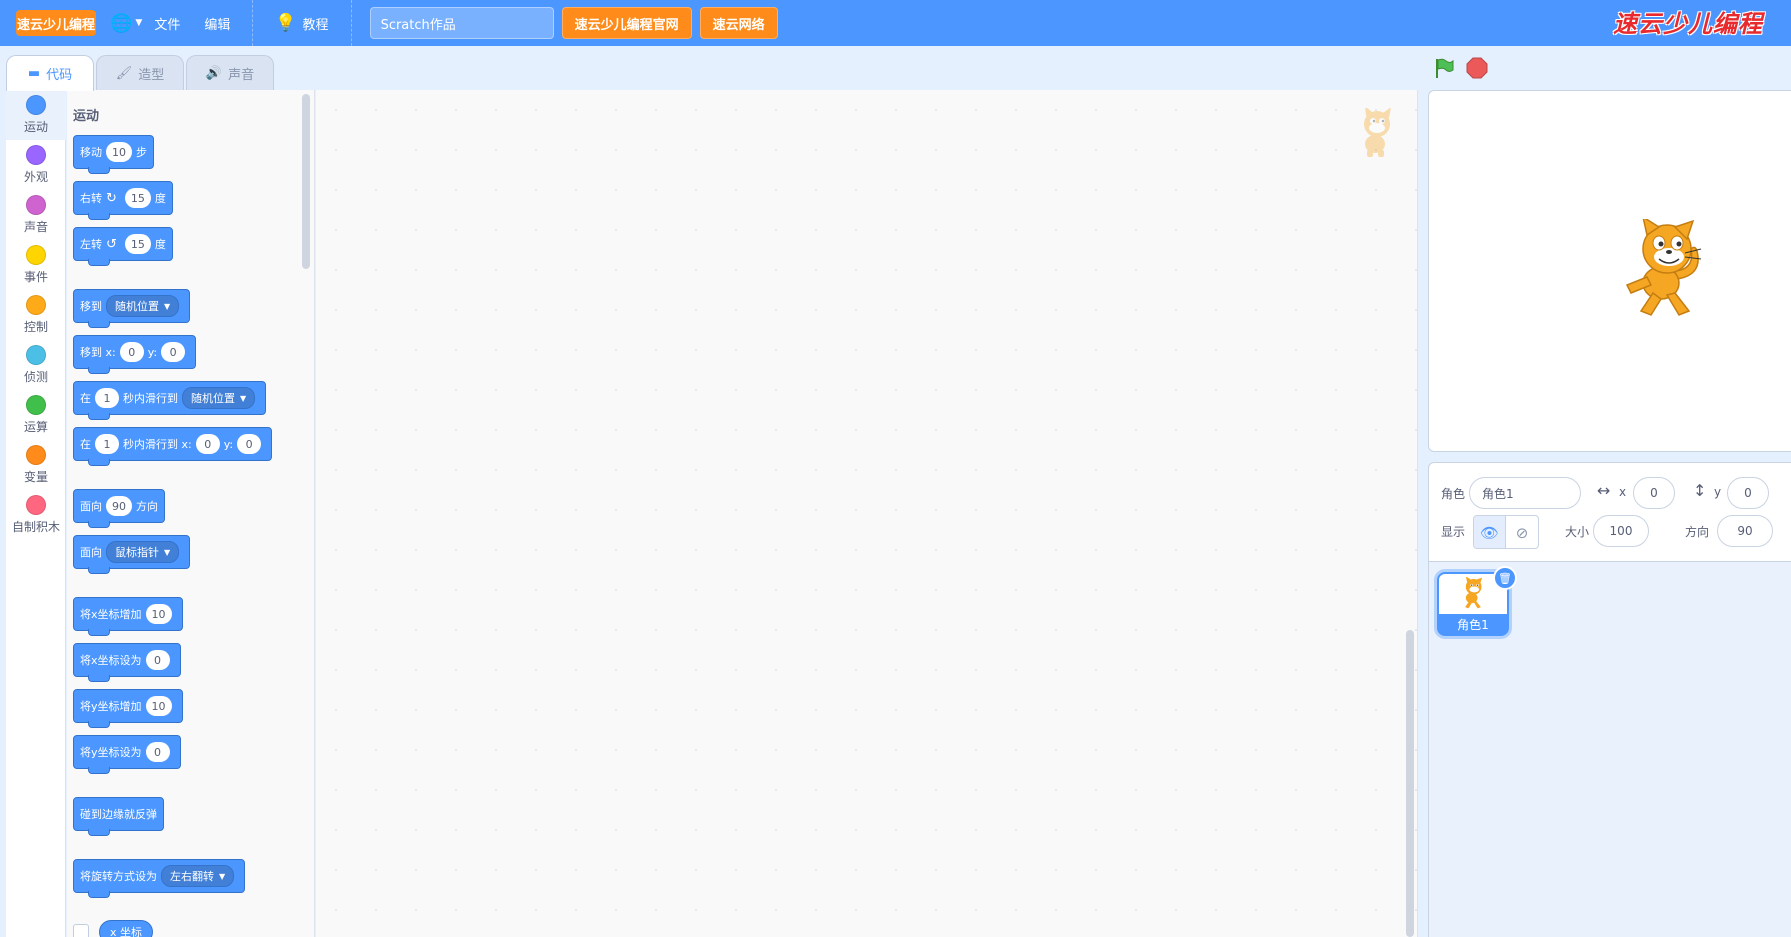 The width and height of the screenshot is (1791, 937). Describe the element at coordinates (626, 23) in the screenshot. I see `official-site-button: 速云少儿编程官网` at that location.